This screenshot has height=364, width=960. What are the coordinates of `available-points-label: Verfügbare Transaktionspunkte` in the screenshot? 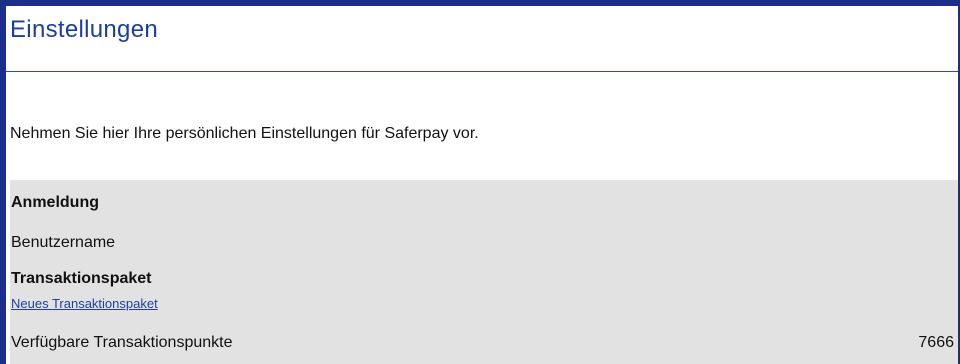 It's located at (122, 342).